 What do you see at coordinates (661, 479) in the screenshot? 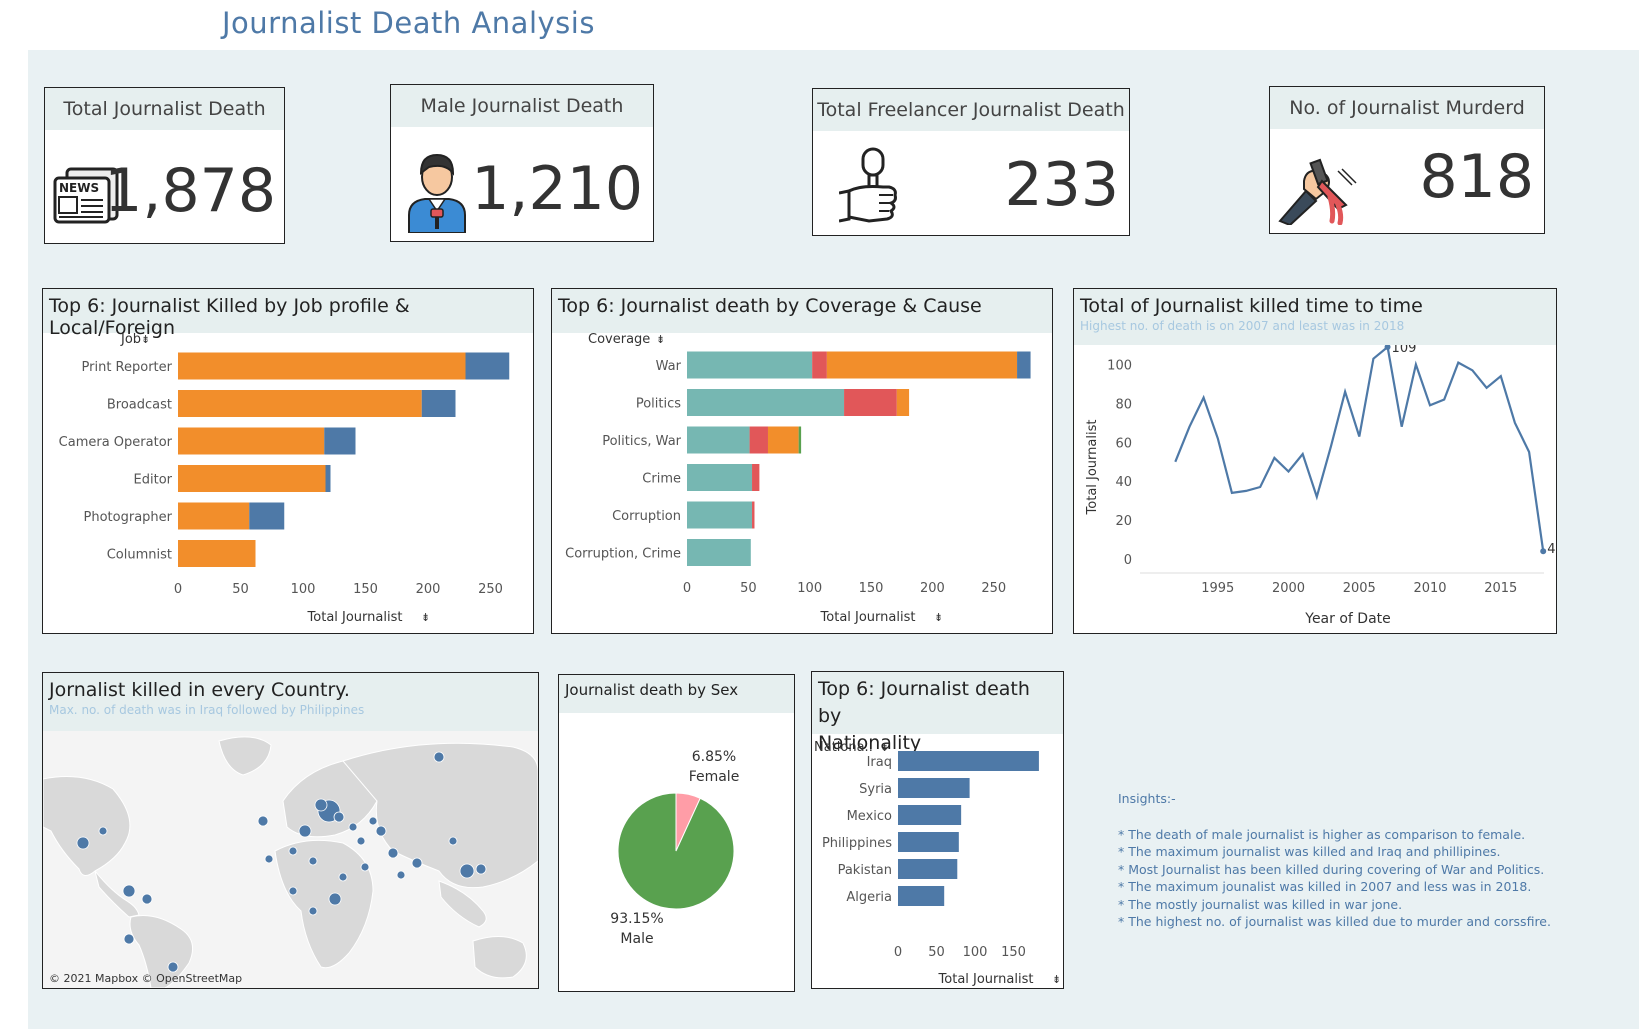
I see `category-label: Crime` at bounding box center [661, 479].